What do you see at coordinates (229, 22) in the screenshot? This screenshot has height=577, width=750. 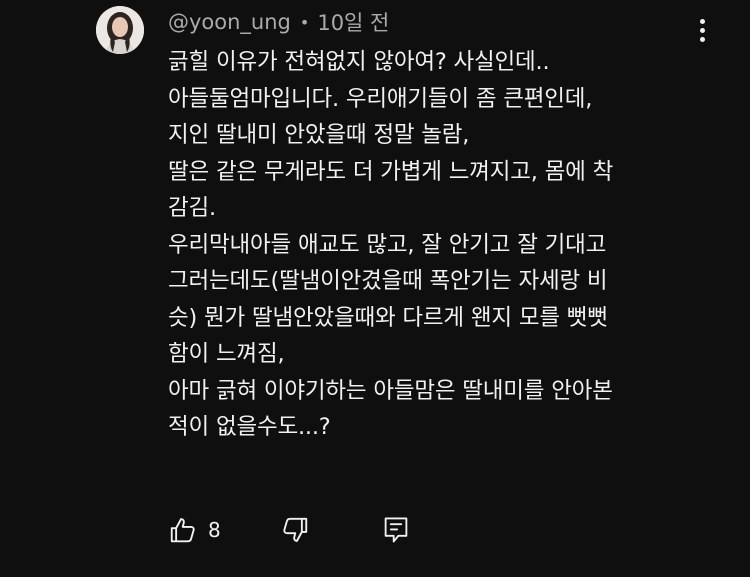 I see `author-name: @yoon_ung` at bounding box center [229, 22].